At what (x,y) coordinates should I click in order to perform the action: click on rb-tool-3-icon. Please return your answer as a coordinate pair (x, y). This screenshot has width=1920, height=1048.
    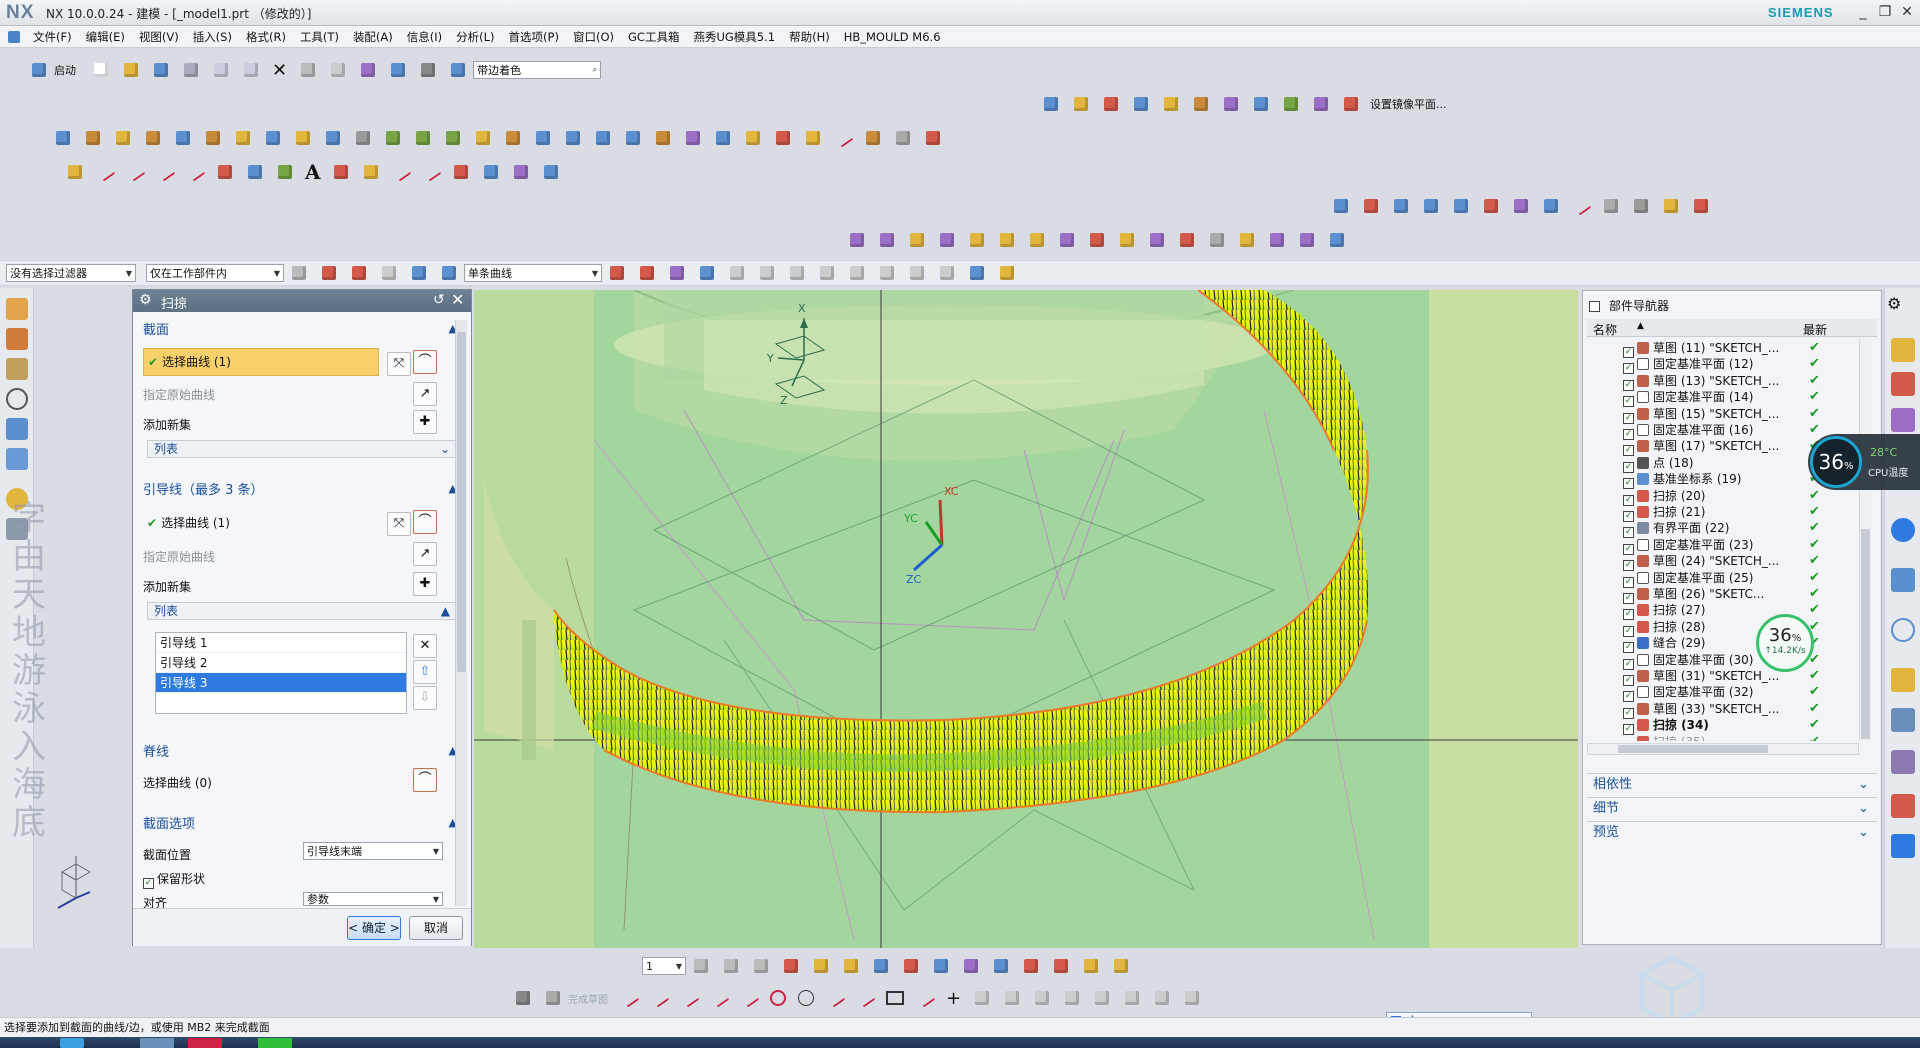
    Looking at the image, I should click on (1903, 420).